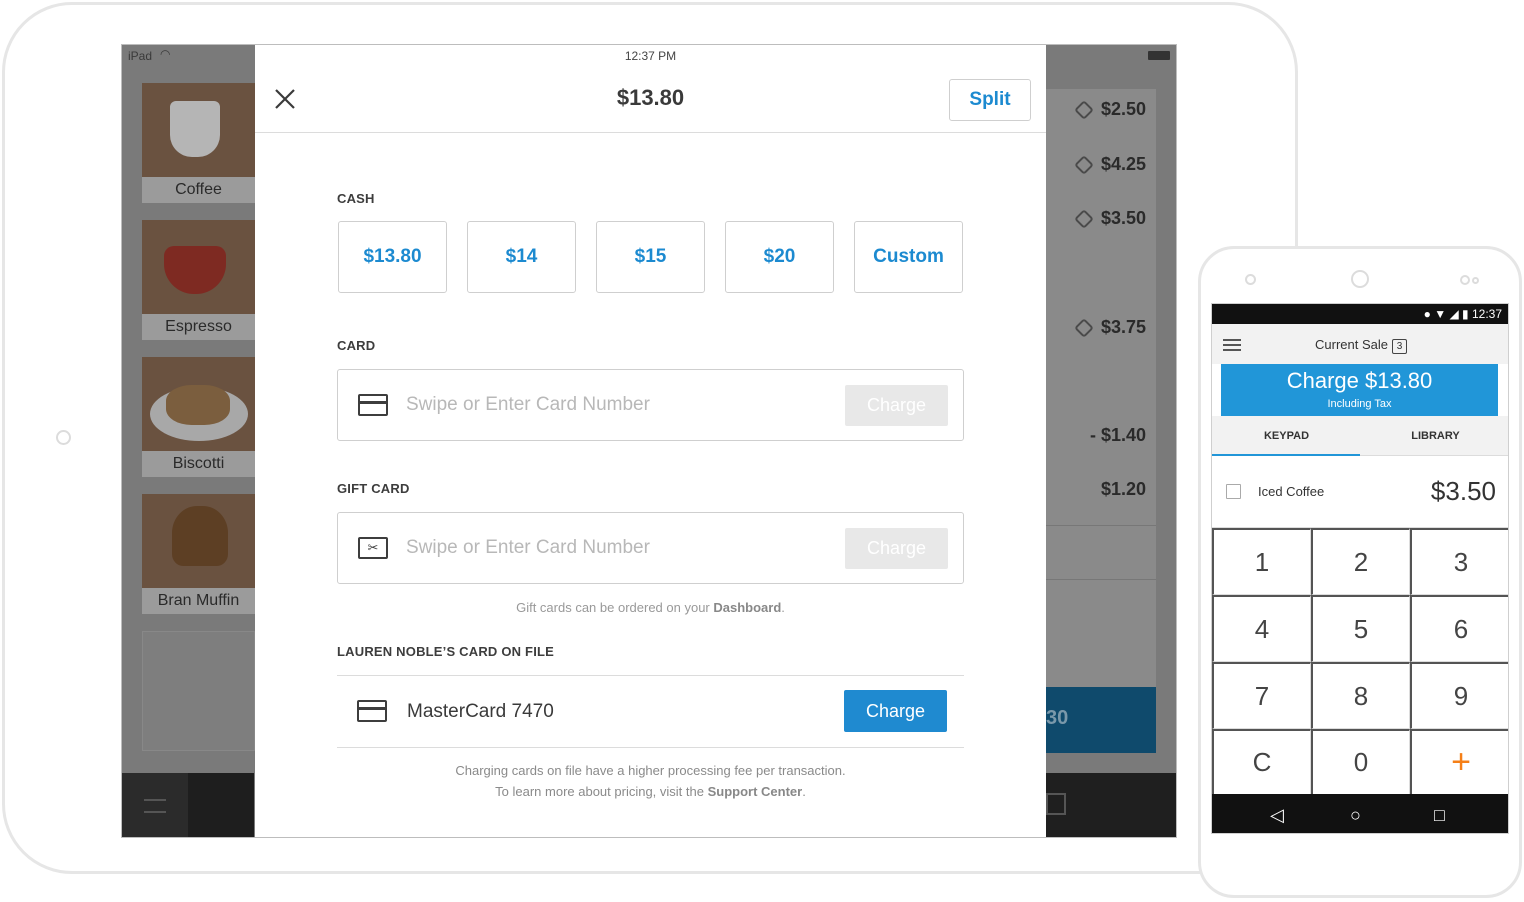 Image resolution: width=1524 pixels, height=902 pixels. What do you see at coordinates (155, 806) in the screenshot?
I see `bg-menu-icon` at bounding box center [155, 806].